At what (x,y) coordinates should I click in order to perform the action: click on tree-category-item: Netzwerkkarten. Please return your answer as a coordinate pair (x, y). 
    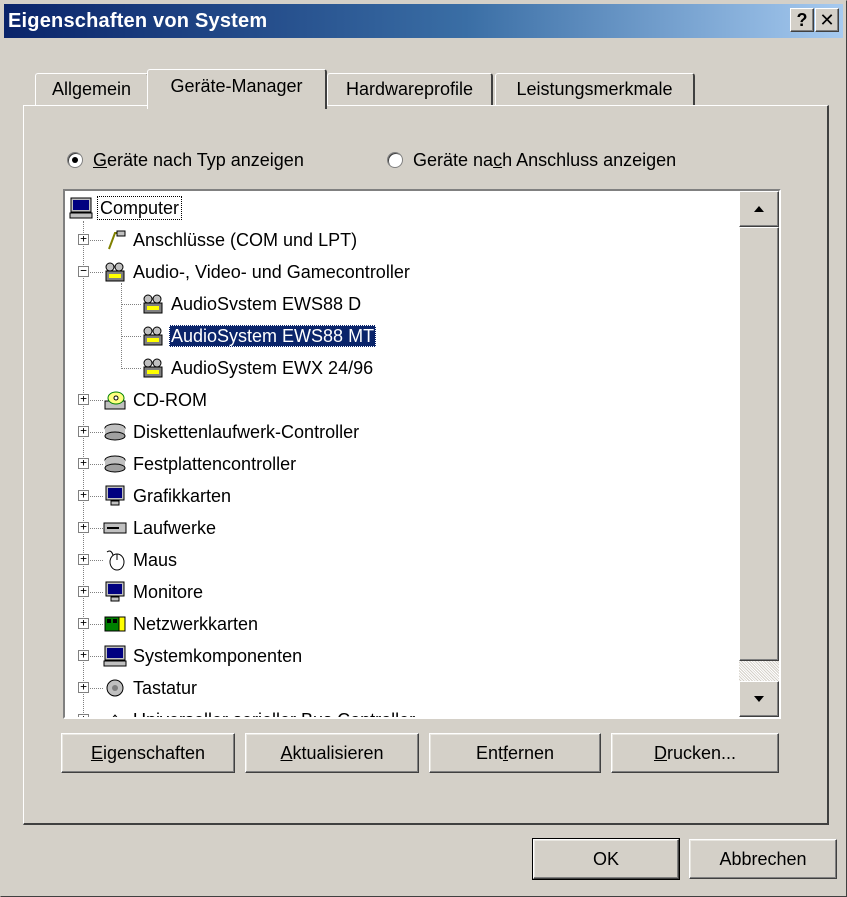
    Looking at the image, I should click on (181, 624).